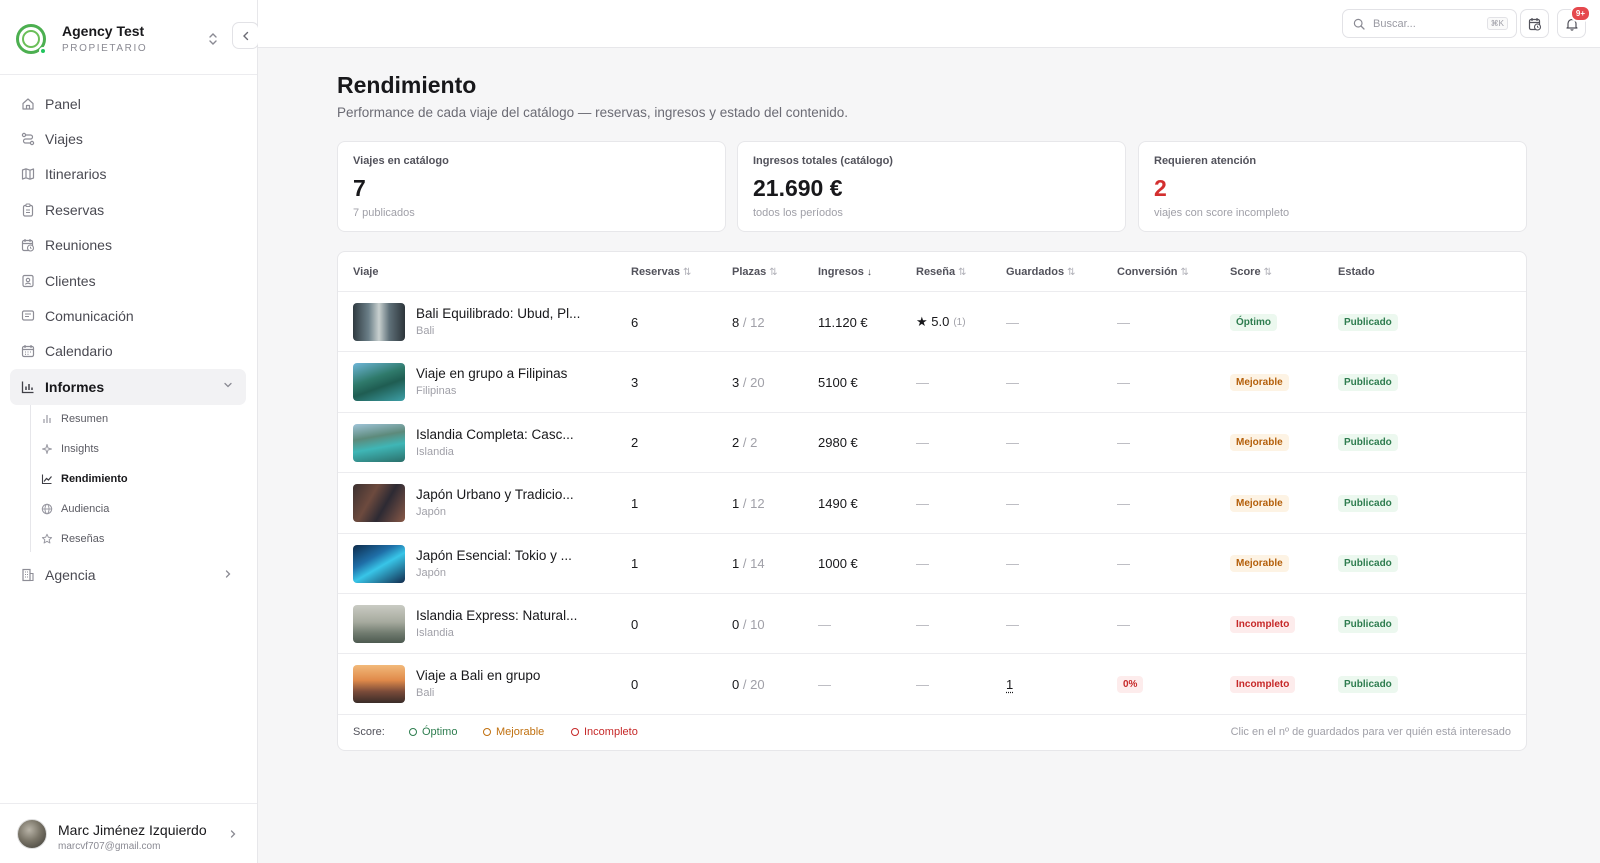 This screenshot has height=863, width=1600. What do you see at coordinates (1429, 23) in the screenshot?
I see `search-input: Buscar... ⌘K` at bounding box center [1429, 23].